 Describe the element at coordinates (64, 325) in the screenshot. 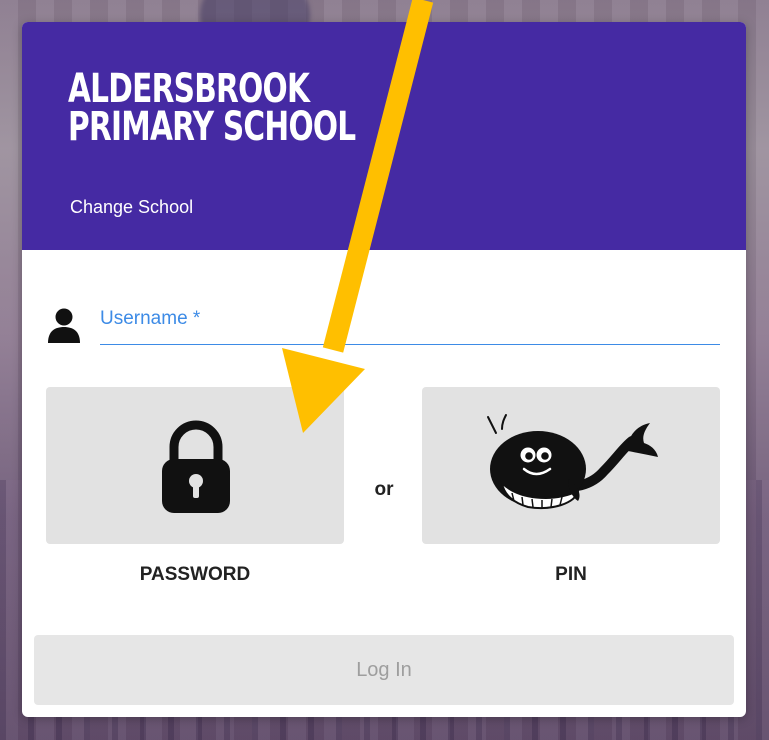

I see `user-icon` at that location.